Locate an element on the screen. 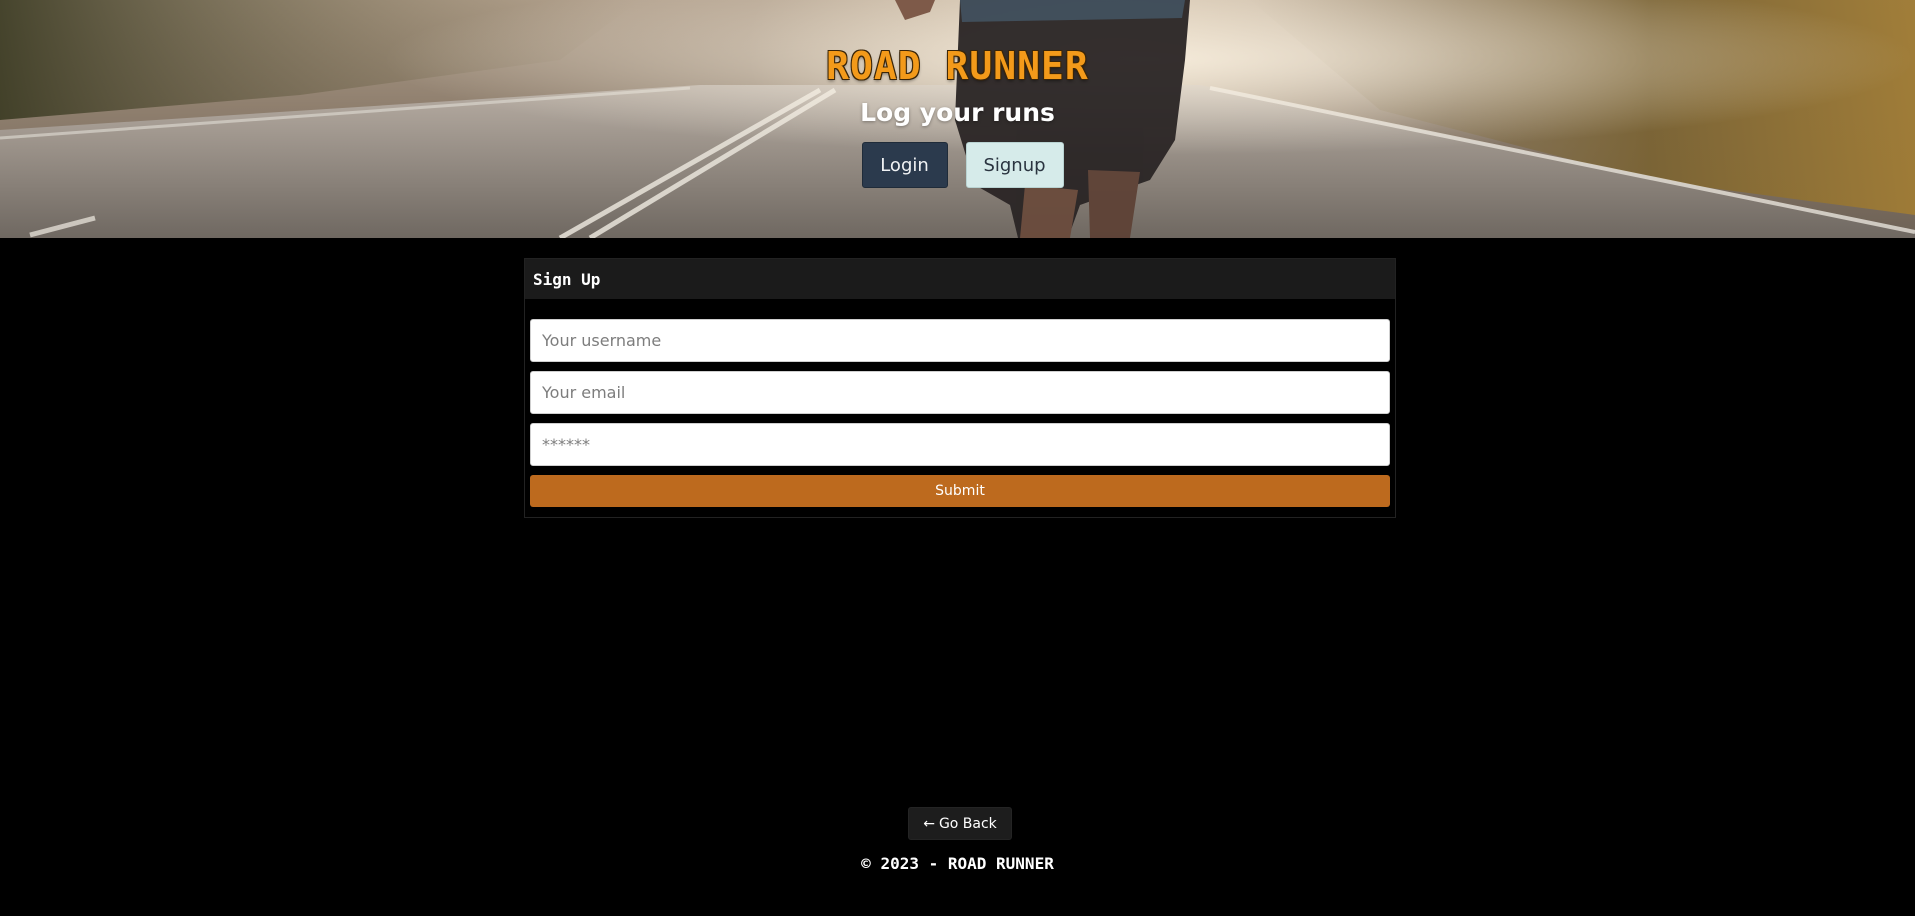 The width and height of the screenshot is (1915, 916). signup-form: Submit is located at coordinates (960, 403).